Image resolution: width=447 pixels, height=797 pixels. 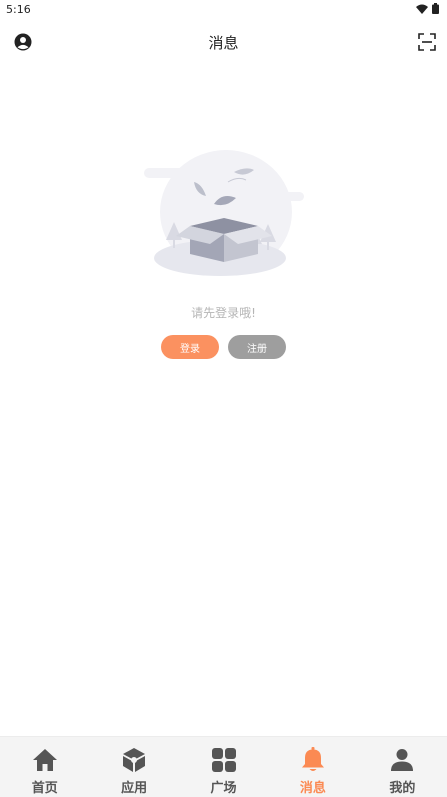 What do you see at coordinates (134, 788) in the screenshot?
I see `nav-label: 应用` at bounding box center [134, 788].